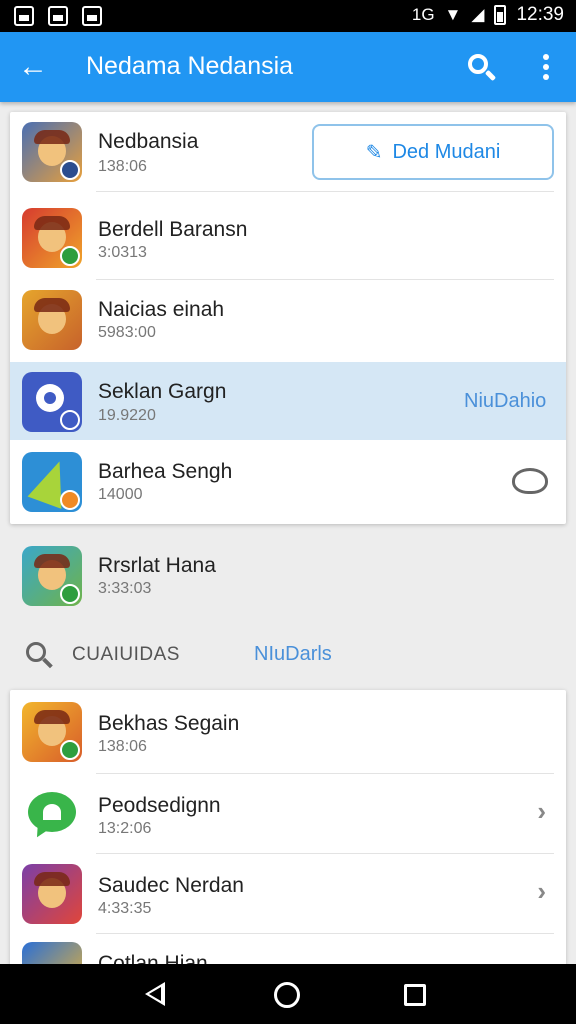  I want to click on gallery-notification-icon, so click(58, 16).